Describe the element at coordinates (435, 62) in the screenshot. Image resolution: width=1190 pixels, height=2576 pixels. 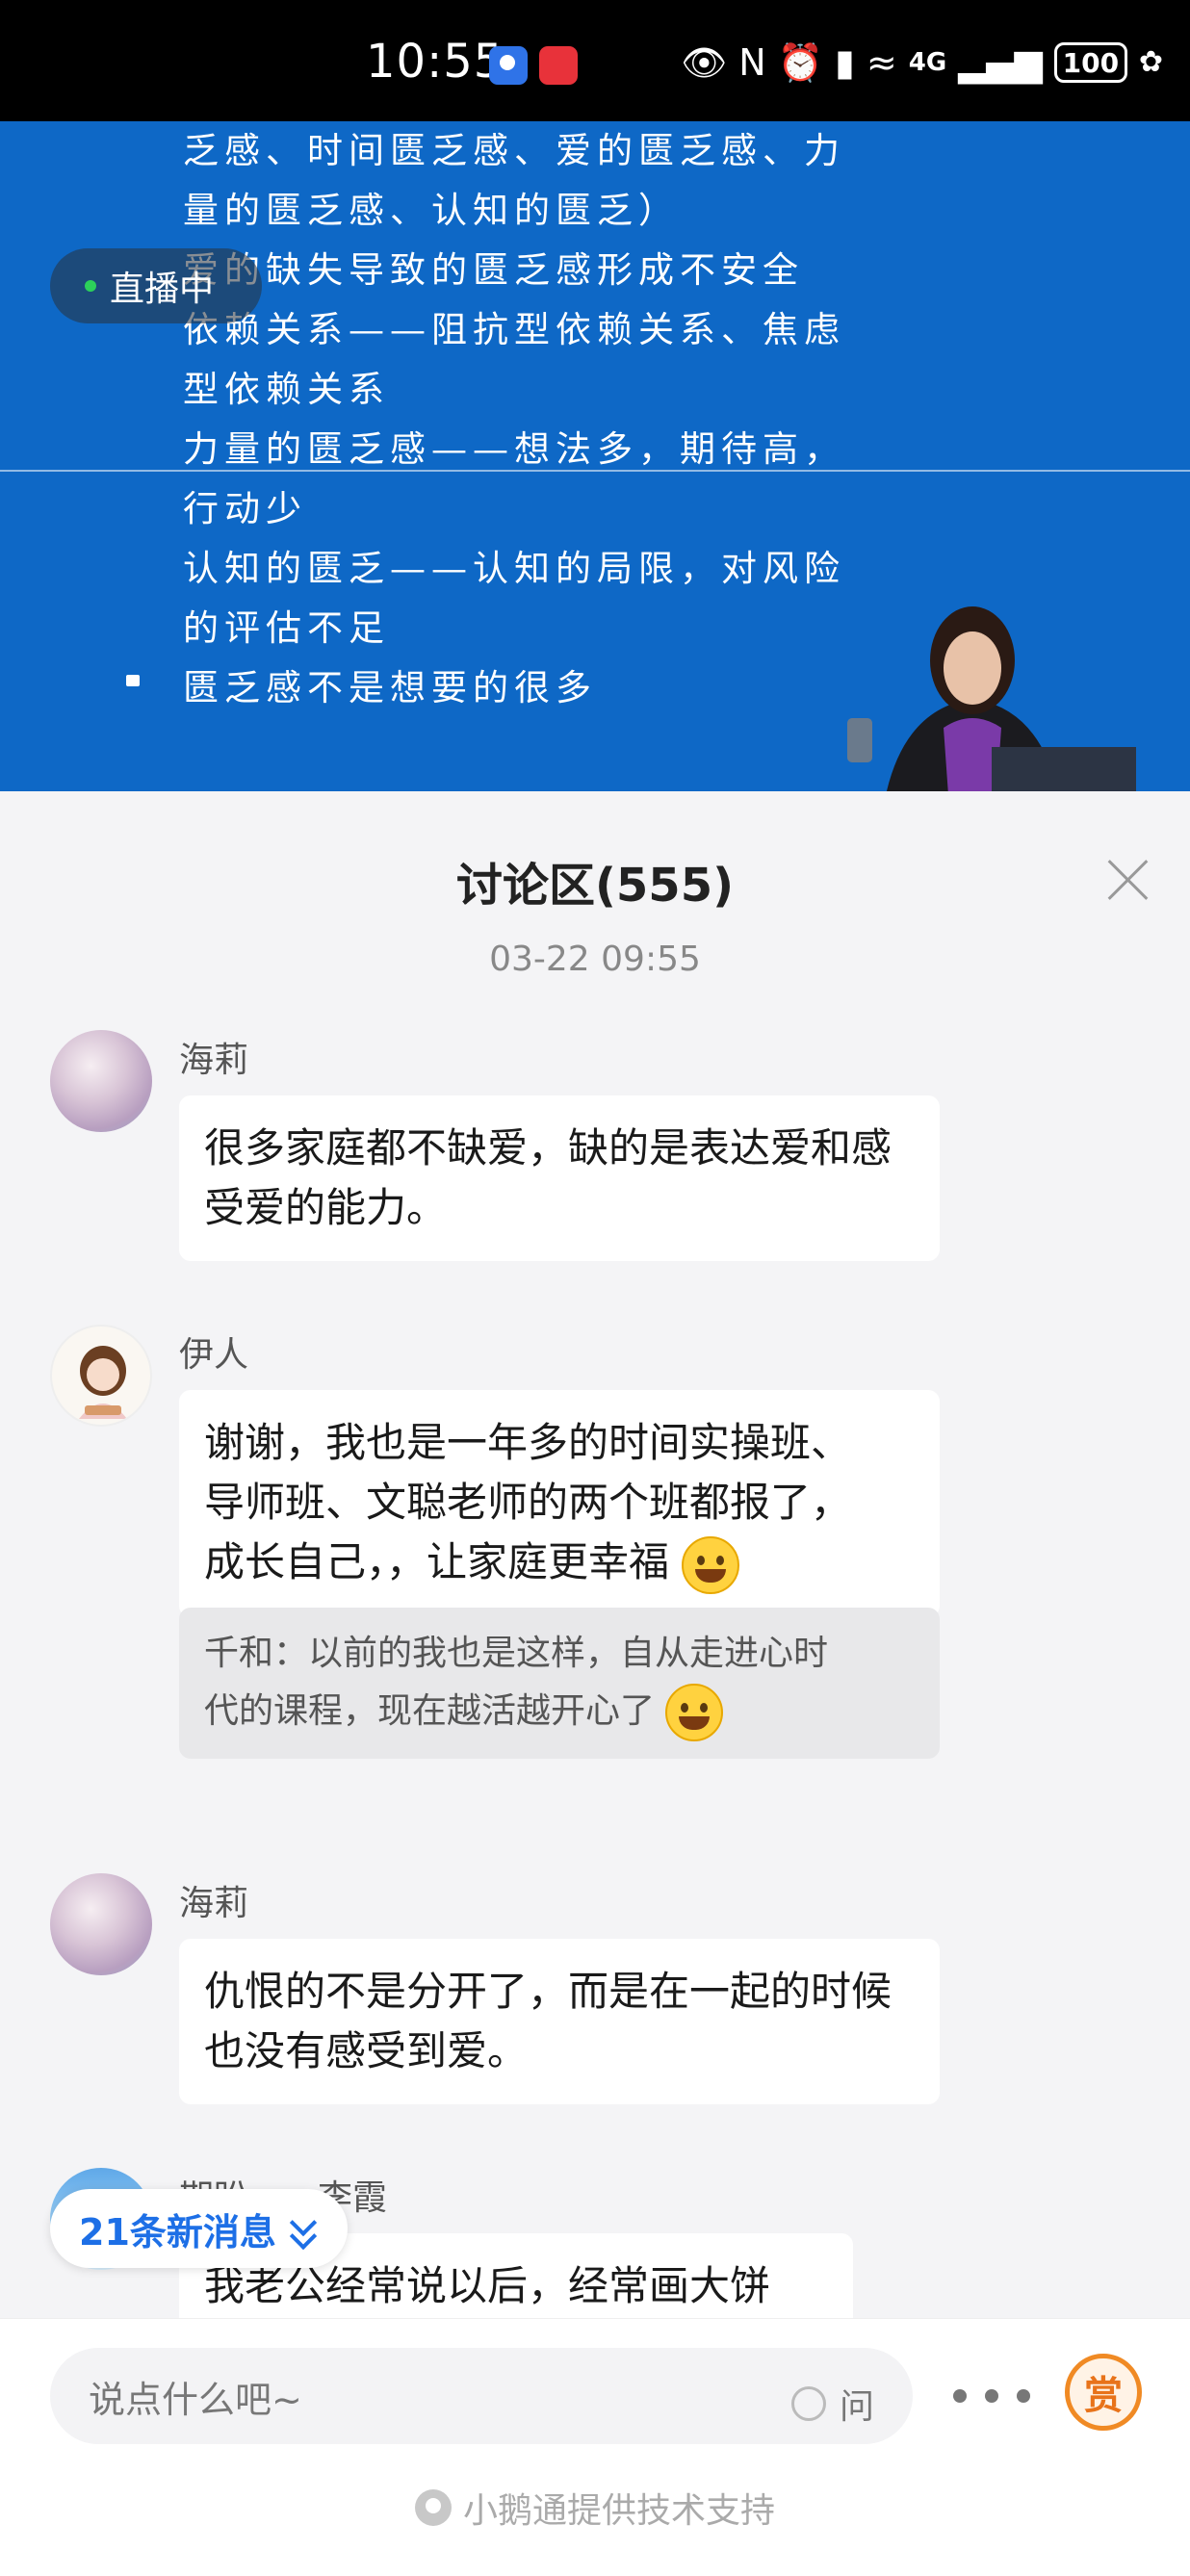
I see `status-time: 10:55` at that location.